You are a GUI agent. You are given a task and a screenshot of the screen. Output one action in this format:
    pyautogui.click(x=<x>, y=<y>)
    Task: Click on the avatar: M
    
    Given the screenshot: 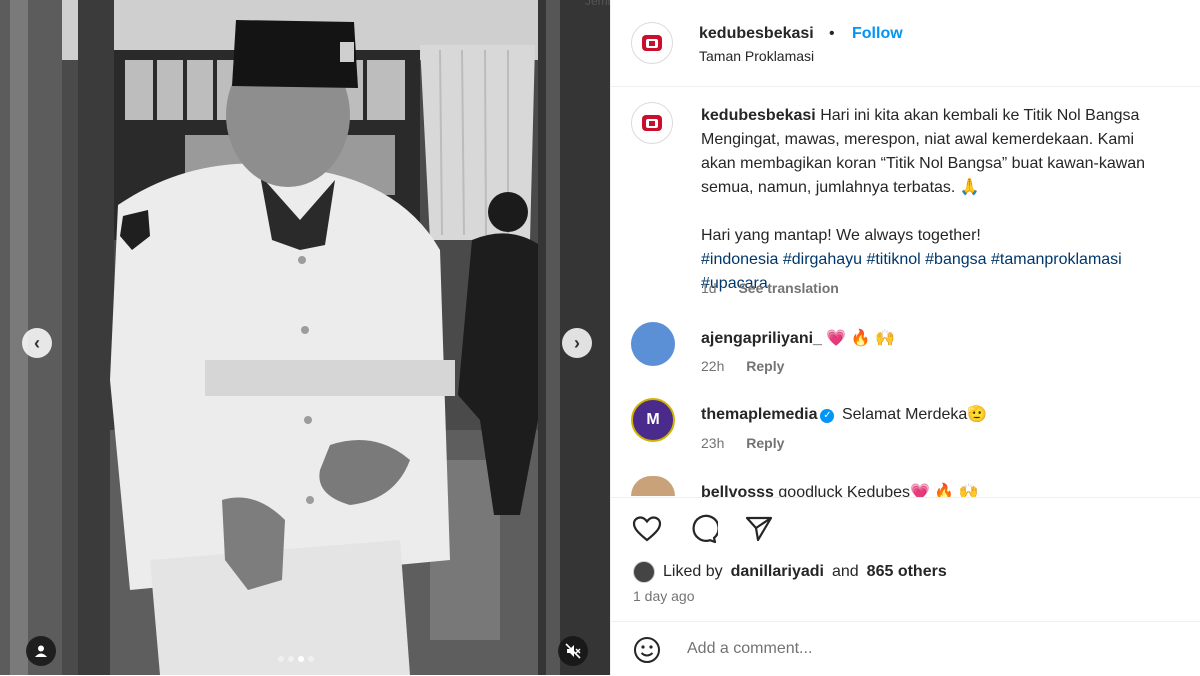 What is the action you would take?
    pyautogui.click(x=653, y=420)
    